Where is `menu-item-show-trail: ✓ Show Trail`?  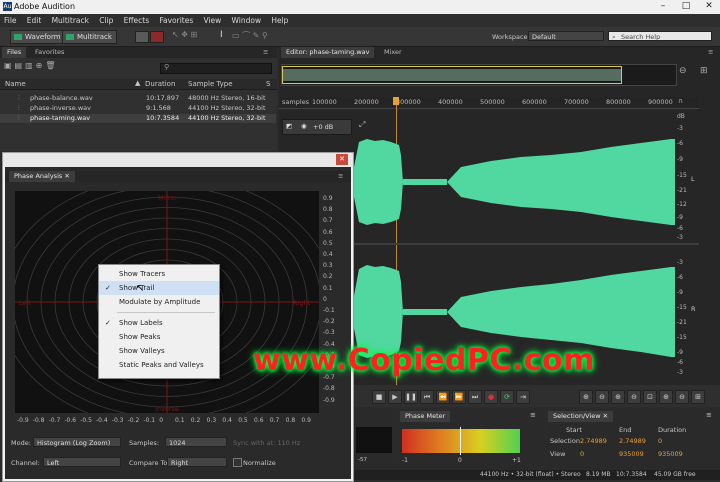 menu-item-show-trail: ✓ Show Trail is located at coordinates (159, 288).